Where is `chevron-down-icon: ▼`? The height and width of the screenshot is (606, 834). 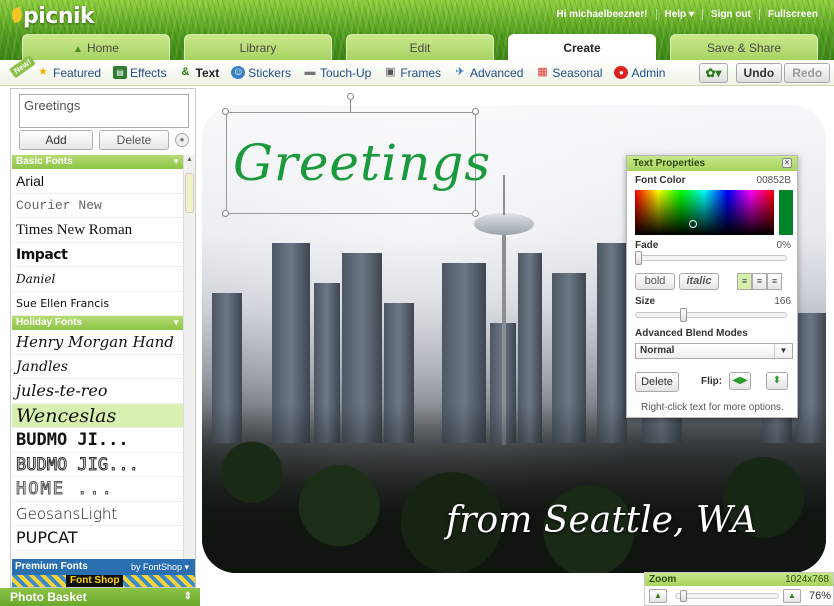
chevron-down-icon: ▼ is located at coordinates (783, 351).